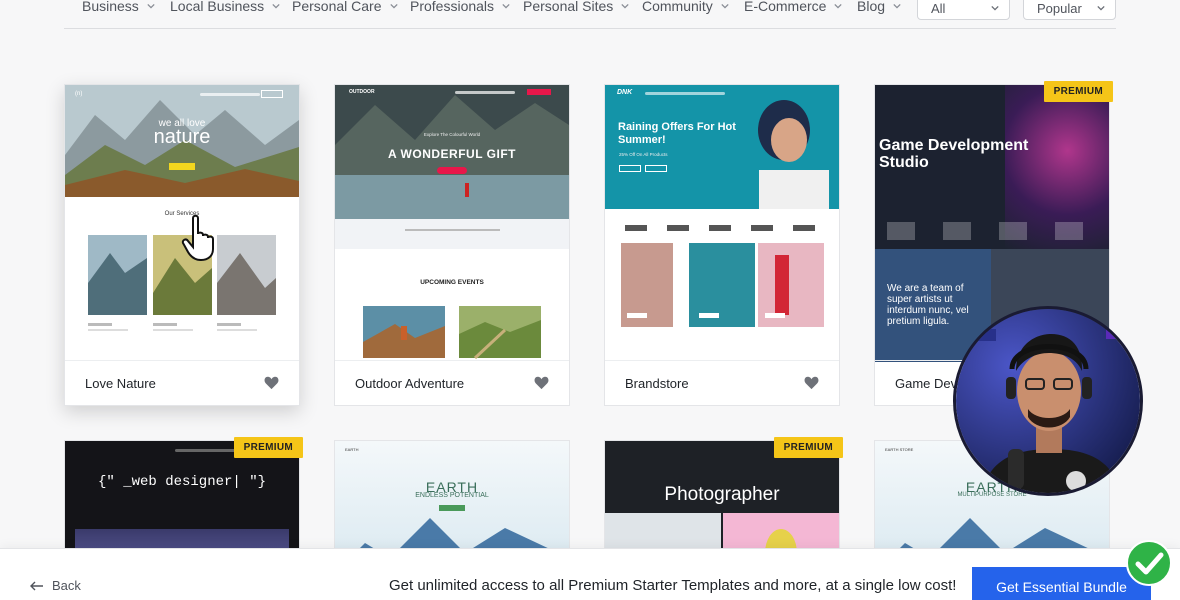 The height and width of the screenshot is (600, 1180). What do you see at coordinates (352, 449) in the screenshot?
I see `site-logo: EARTH` at bounding box center [352, 449].